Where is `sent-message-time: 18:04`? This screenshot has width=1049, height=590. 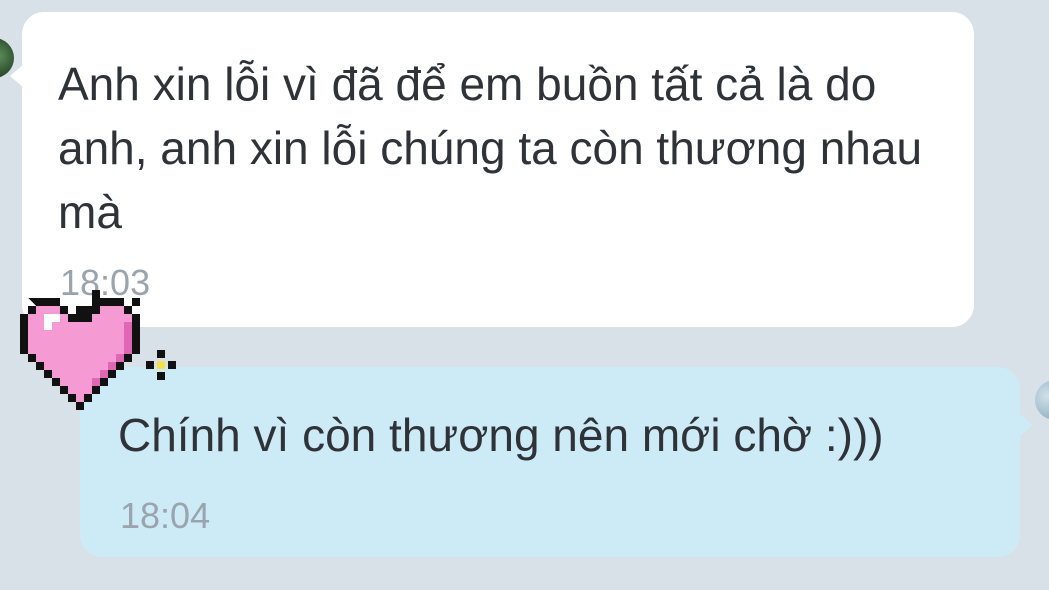
sent-message-time: 18:04 is located at coordinates (165, 515).